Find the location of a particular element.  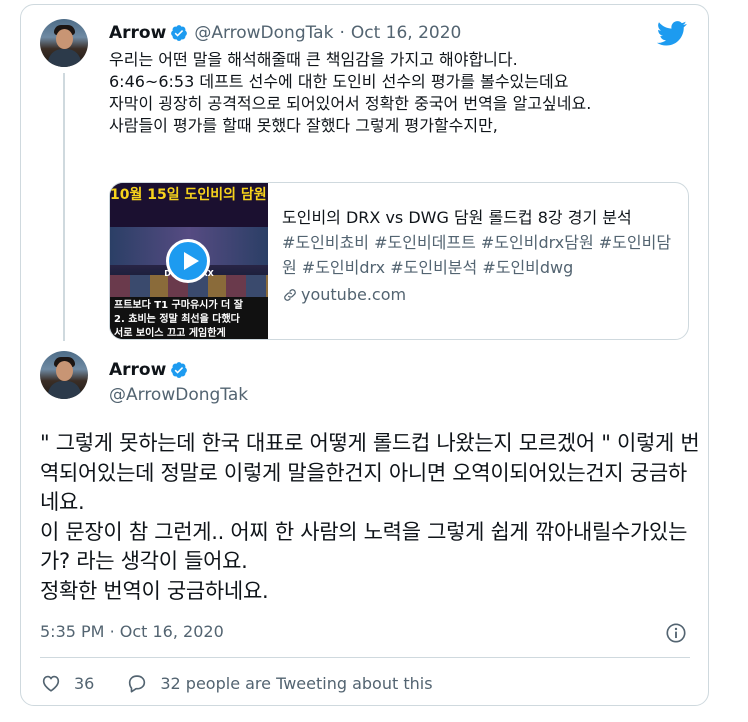

link-title: 도인비의 DRX vs DWG 담원 롤드컵 8강 경기 분석 is located at coordinates (481, 217).